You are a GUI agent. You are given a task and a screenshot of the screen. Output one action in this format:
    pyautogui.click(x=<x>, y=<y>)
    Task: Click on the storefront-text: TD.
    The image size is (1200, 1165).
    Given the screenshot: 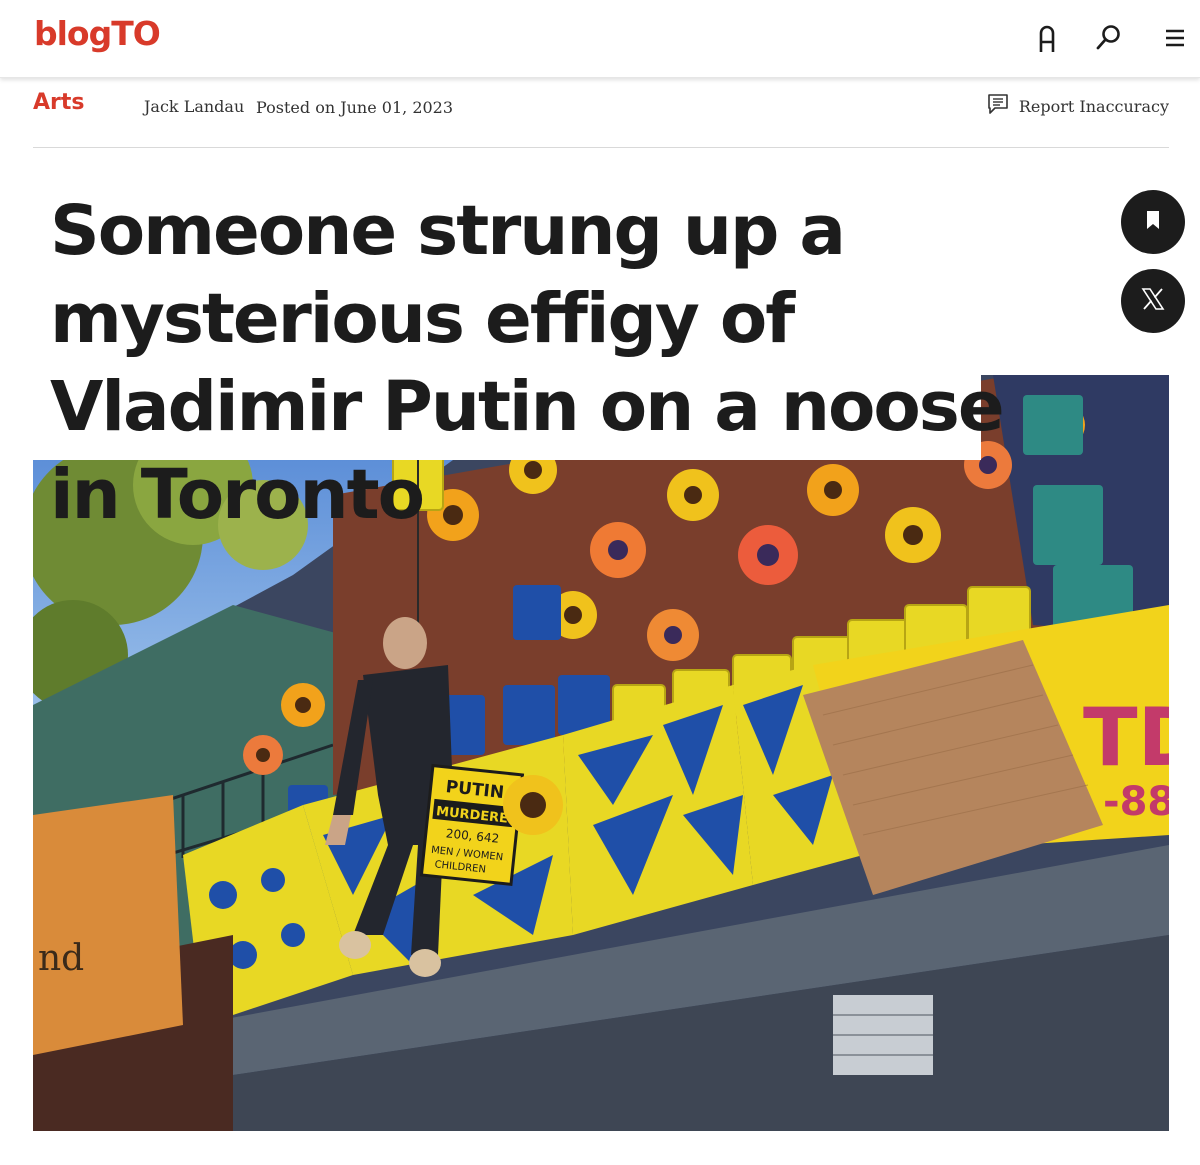 What is the action you would take?
    pyautogui.click(x=1126, y=737)
    